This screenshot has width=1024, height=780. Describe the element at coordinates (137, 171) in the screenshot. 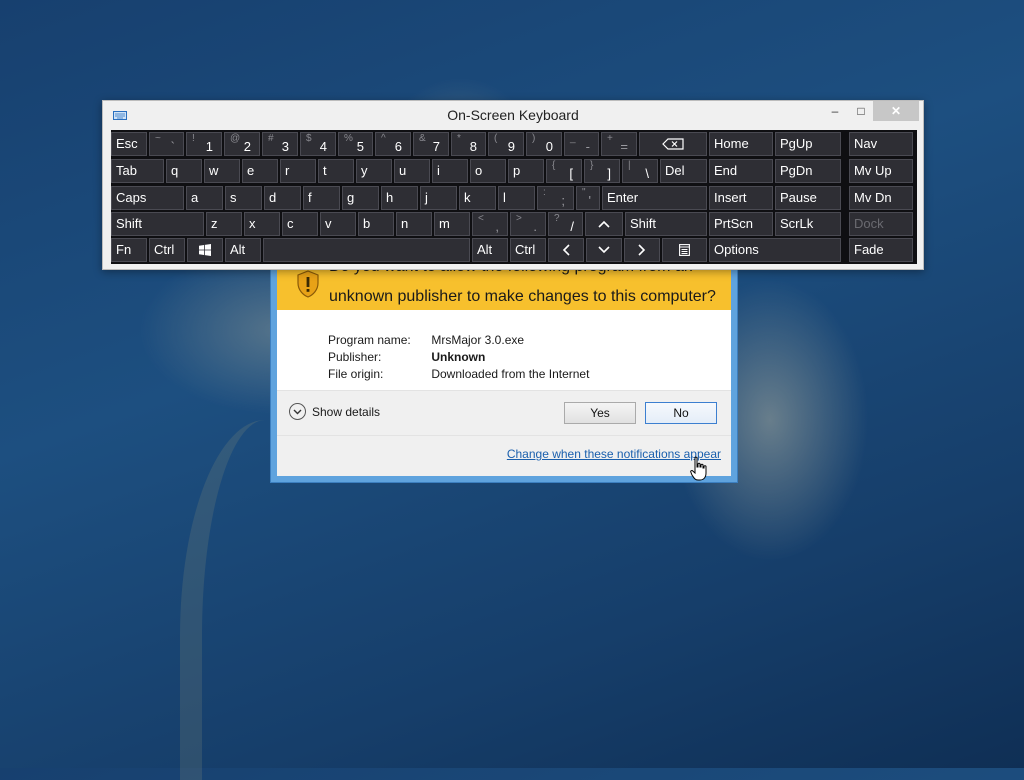

I see `key: Tab` at that location.